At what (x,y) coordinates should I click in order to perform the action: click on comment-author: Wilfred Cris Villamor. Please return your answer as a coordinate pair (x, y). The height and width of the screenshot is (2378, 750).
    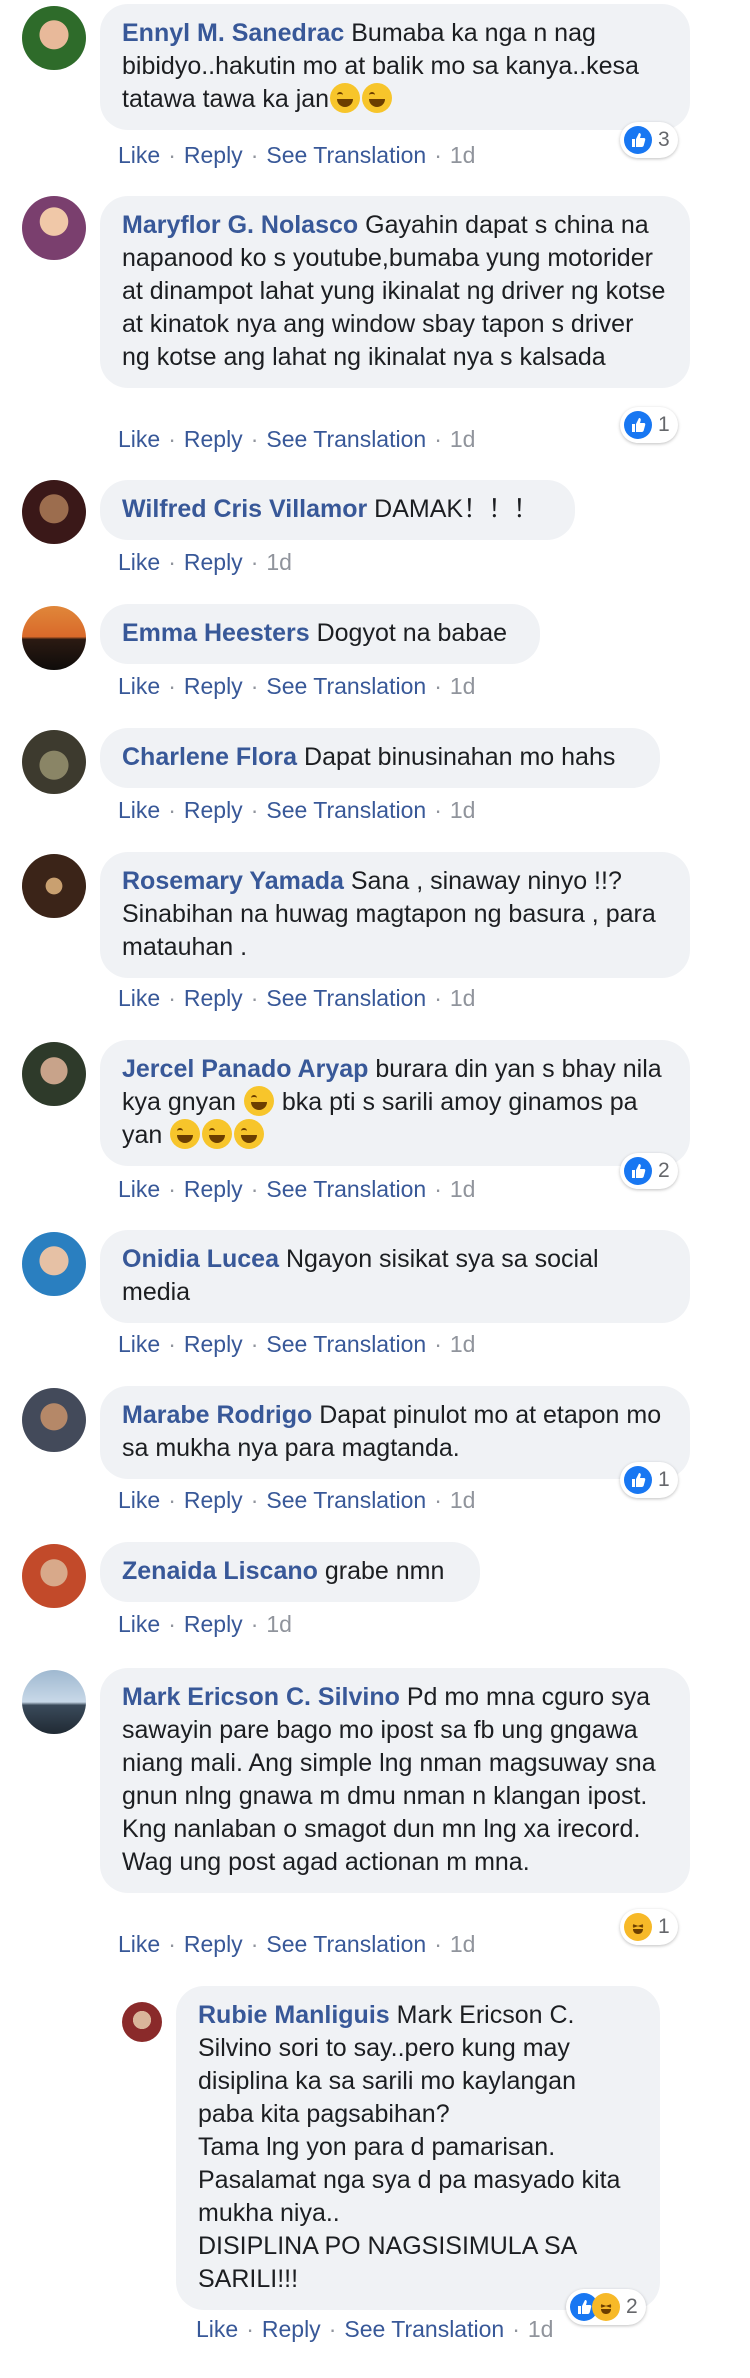
    Looking at the image, I should click on (244, 509).